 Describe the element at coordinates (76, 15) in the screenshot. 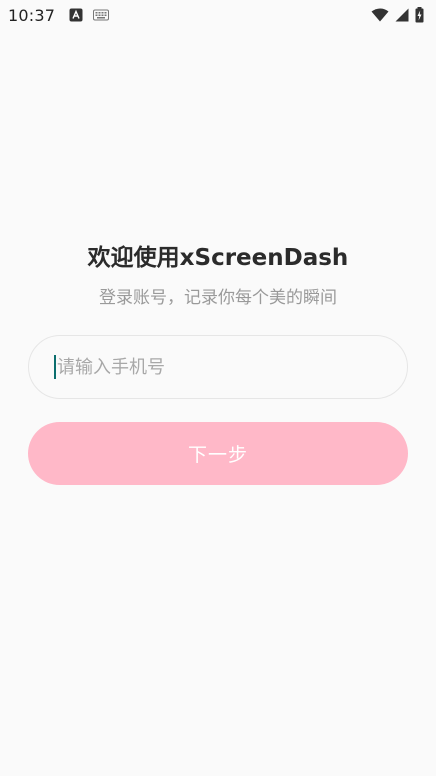

I see `text-recognition-icon` at that location.